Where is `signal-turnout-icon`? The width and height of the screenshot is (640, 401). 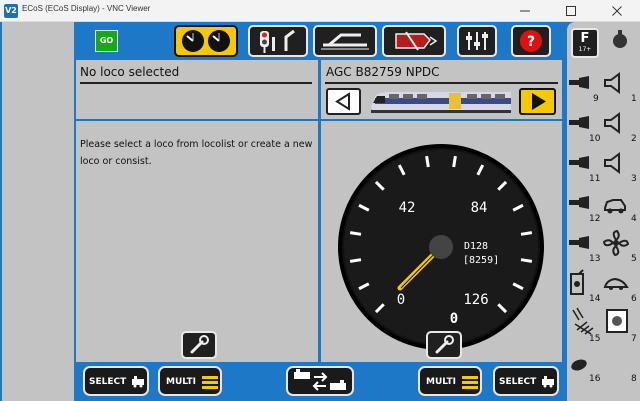 signal-turnout-icon is located at coordinates (277, 41).